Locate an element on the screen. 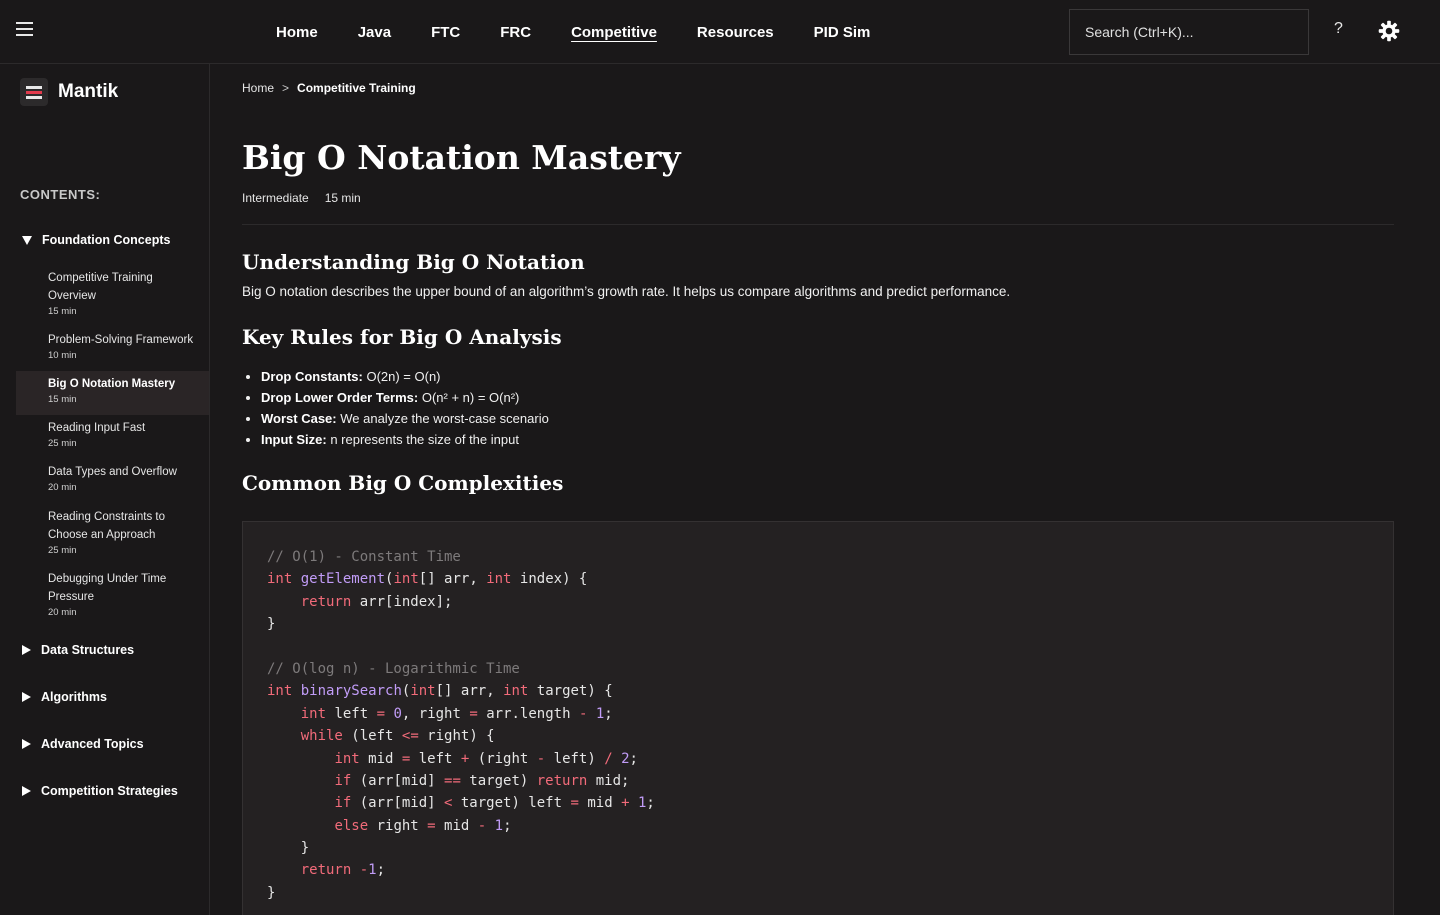  sidebar-item-problem-solving-framework: Problem-Solving Framework 10 min is located at coordinates (112, 349).